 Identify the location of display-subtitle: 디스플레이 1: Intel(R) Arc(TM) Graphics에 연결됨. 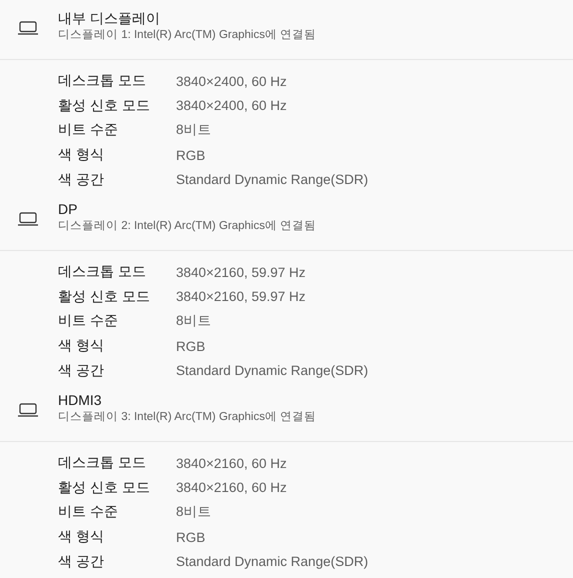
(187, 35).